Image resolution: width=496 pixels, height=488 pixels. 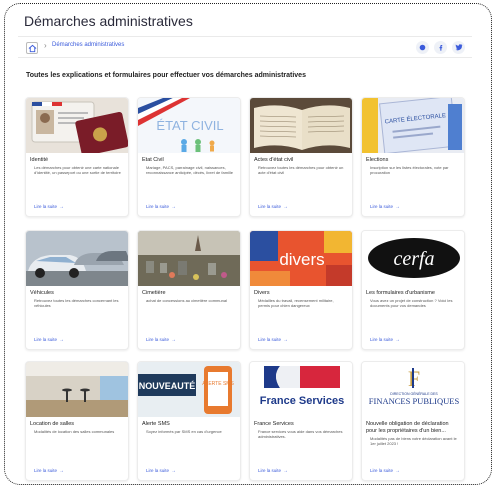 What do you see at coordinates (42, 293) in the screenshot?
I see `card-title: Véhicules` at bounding box center [42, 293].